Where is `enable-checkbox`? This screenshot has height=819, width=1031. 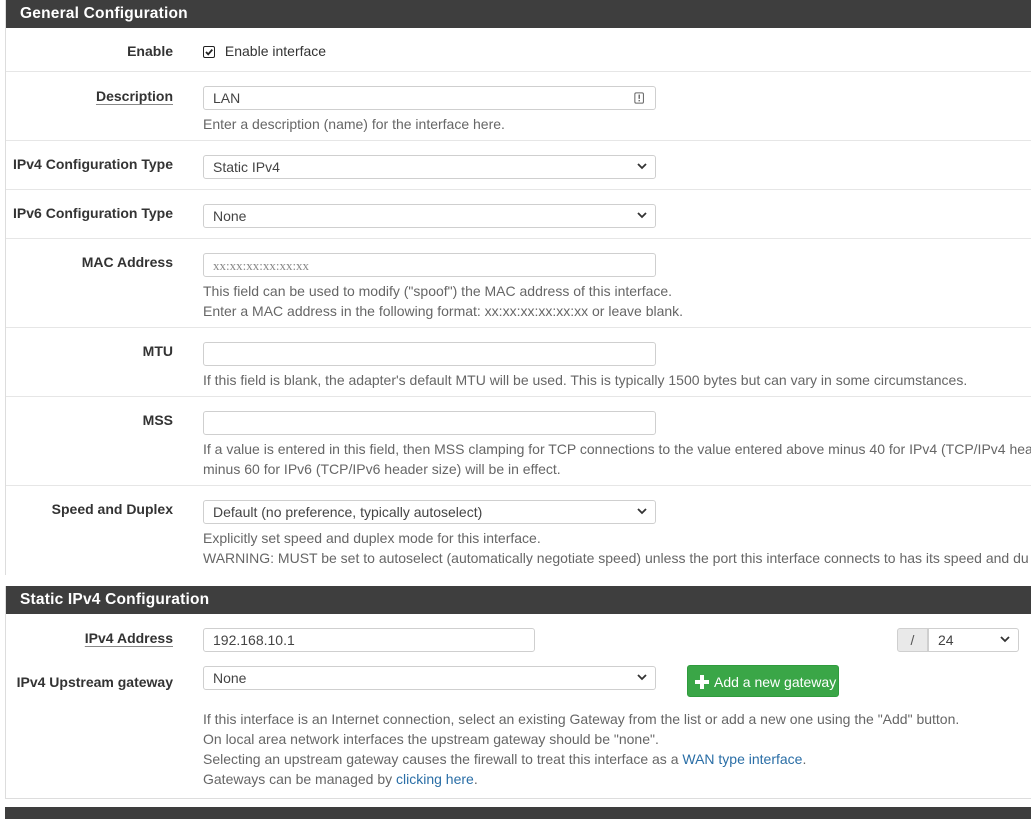
enable-checkbox is located at coordinates (209, 52).